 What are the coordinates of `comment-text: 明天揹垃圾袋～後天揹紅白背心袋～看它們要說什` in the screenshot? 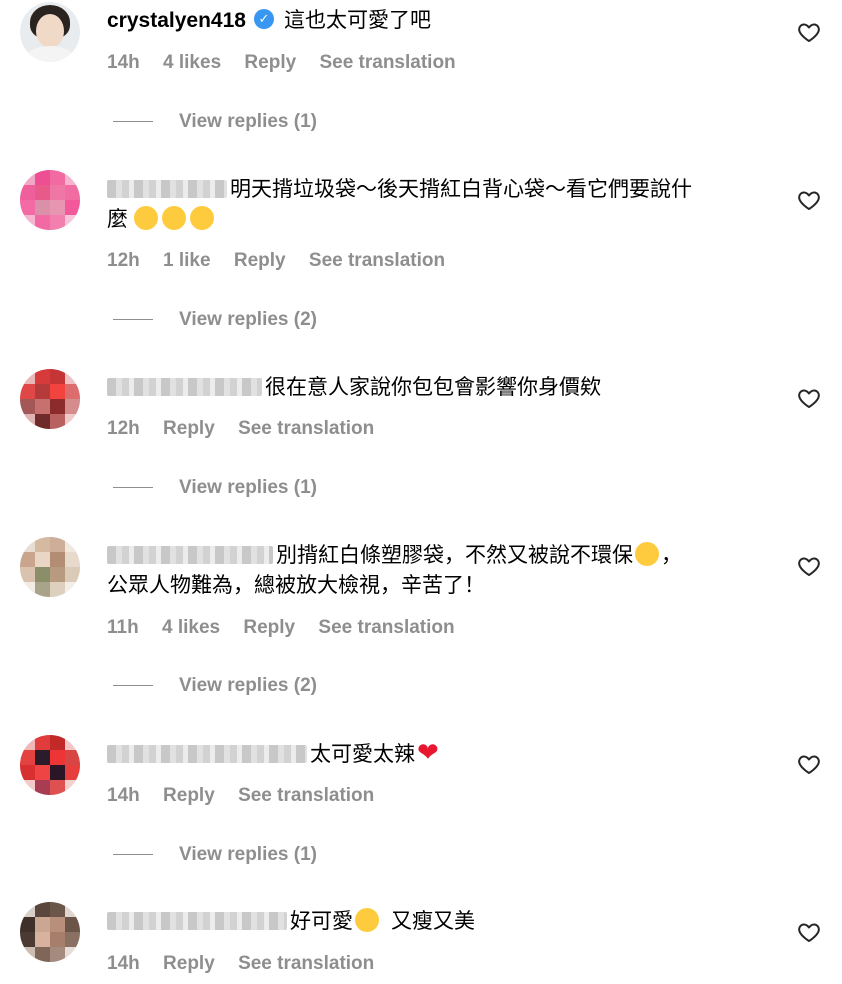 It's located at (399, 190).